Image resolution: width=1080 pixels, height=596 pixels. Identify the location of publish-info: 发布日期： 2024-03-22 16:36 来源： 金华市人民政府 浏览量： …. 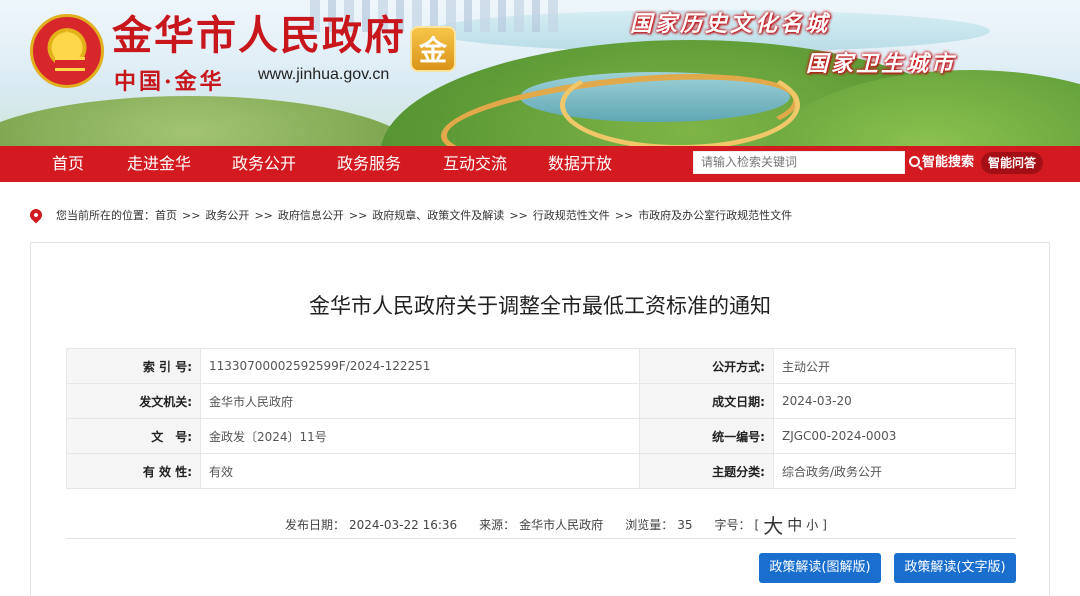
(558, 524).